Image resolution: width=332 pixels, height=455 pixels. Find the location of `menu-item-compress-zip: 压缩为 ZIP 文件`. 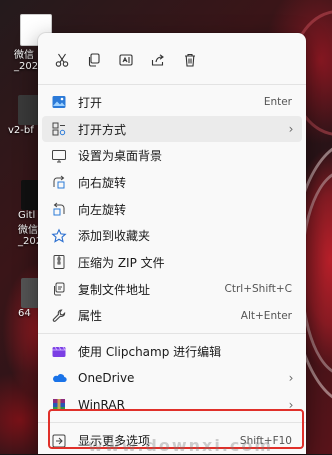

menu-item-compress-zip: 压缩为 ZIP 文件 is located at coordinates (172, 262).